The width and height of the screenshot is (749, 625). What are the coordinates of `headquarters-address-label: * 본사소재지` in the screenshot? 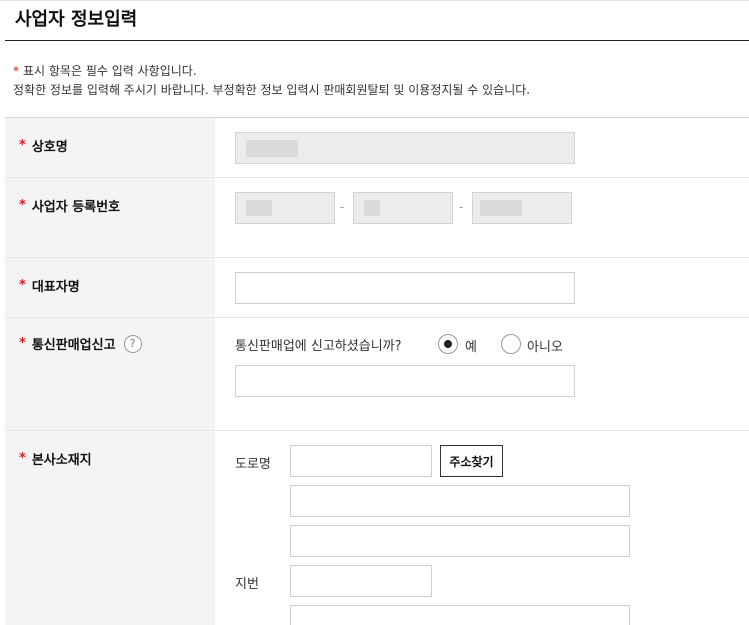 It's located at (55, 458).